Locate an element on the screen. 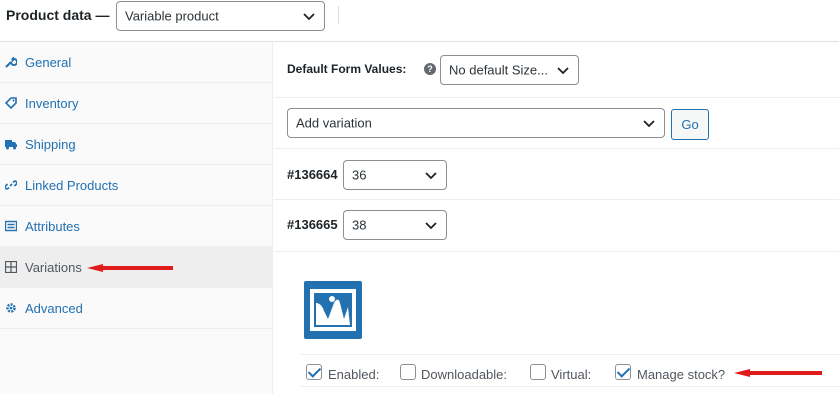 The width and height of the screenshot is (839, 394). variation-size-select: 36 is located at coordinates (395, 175).